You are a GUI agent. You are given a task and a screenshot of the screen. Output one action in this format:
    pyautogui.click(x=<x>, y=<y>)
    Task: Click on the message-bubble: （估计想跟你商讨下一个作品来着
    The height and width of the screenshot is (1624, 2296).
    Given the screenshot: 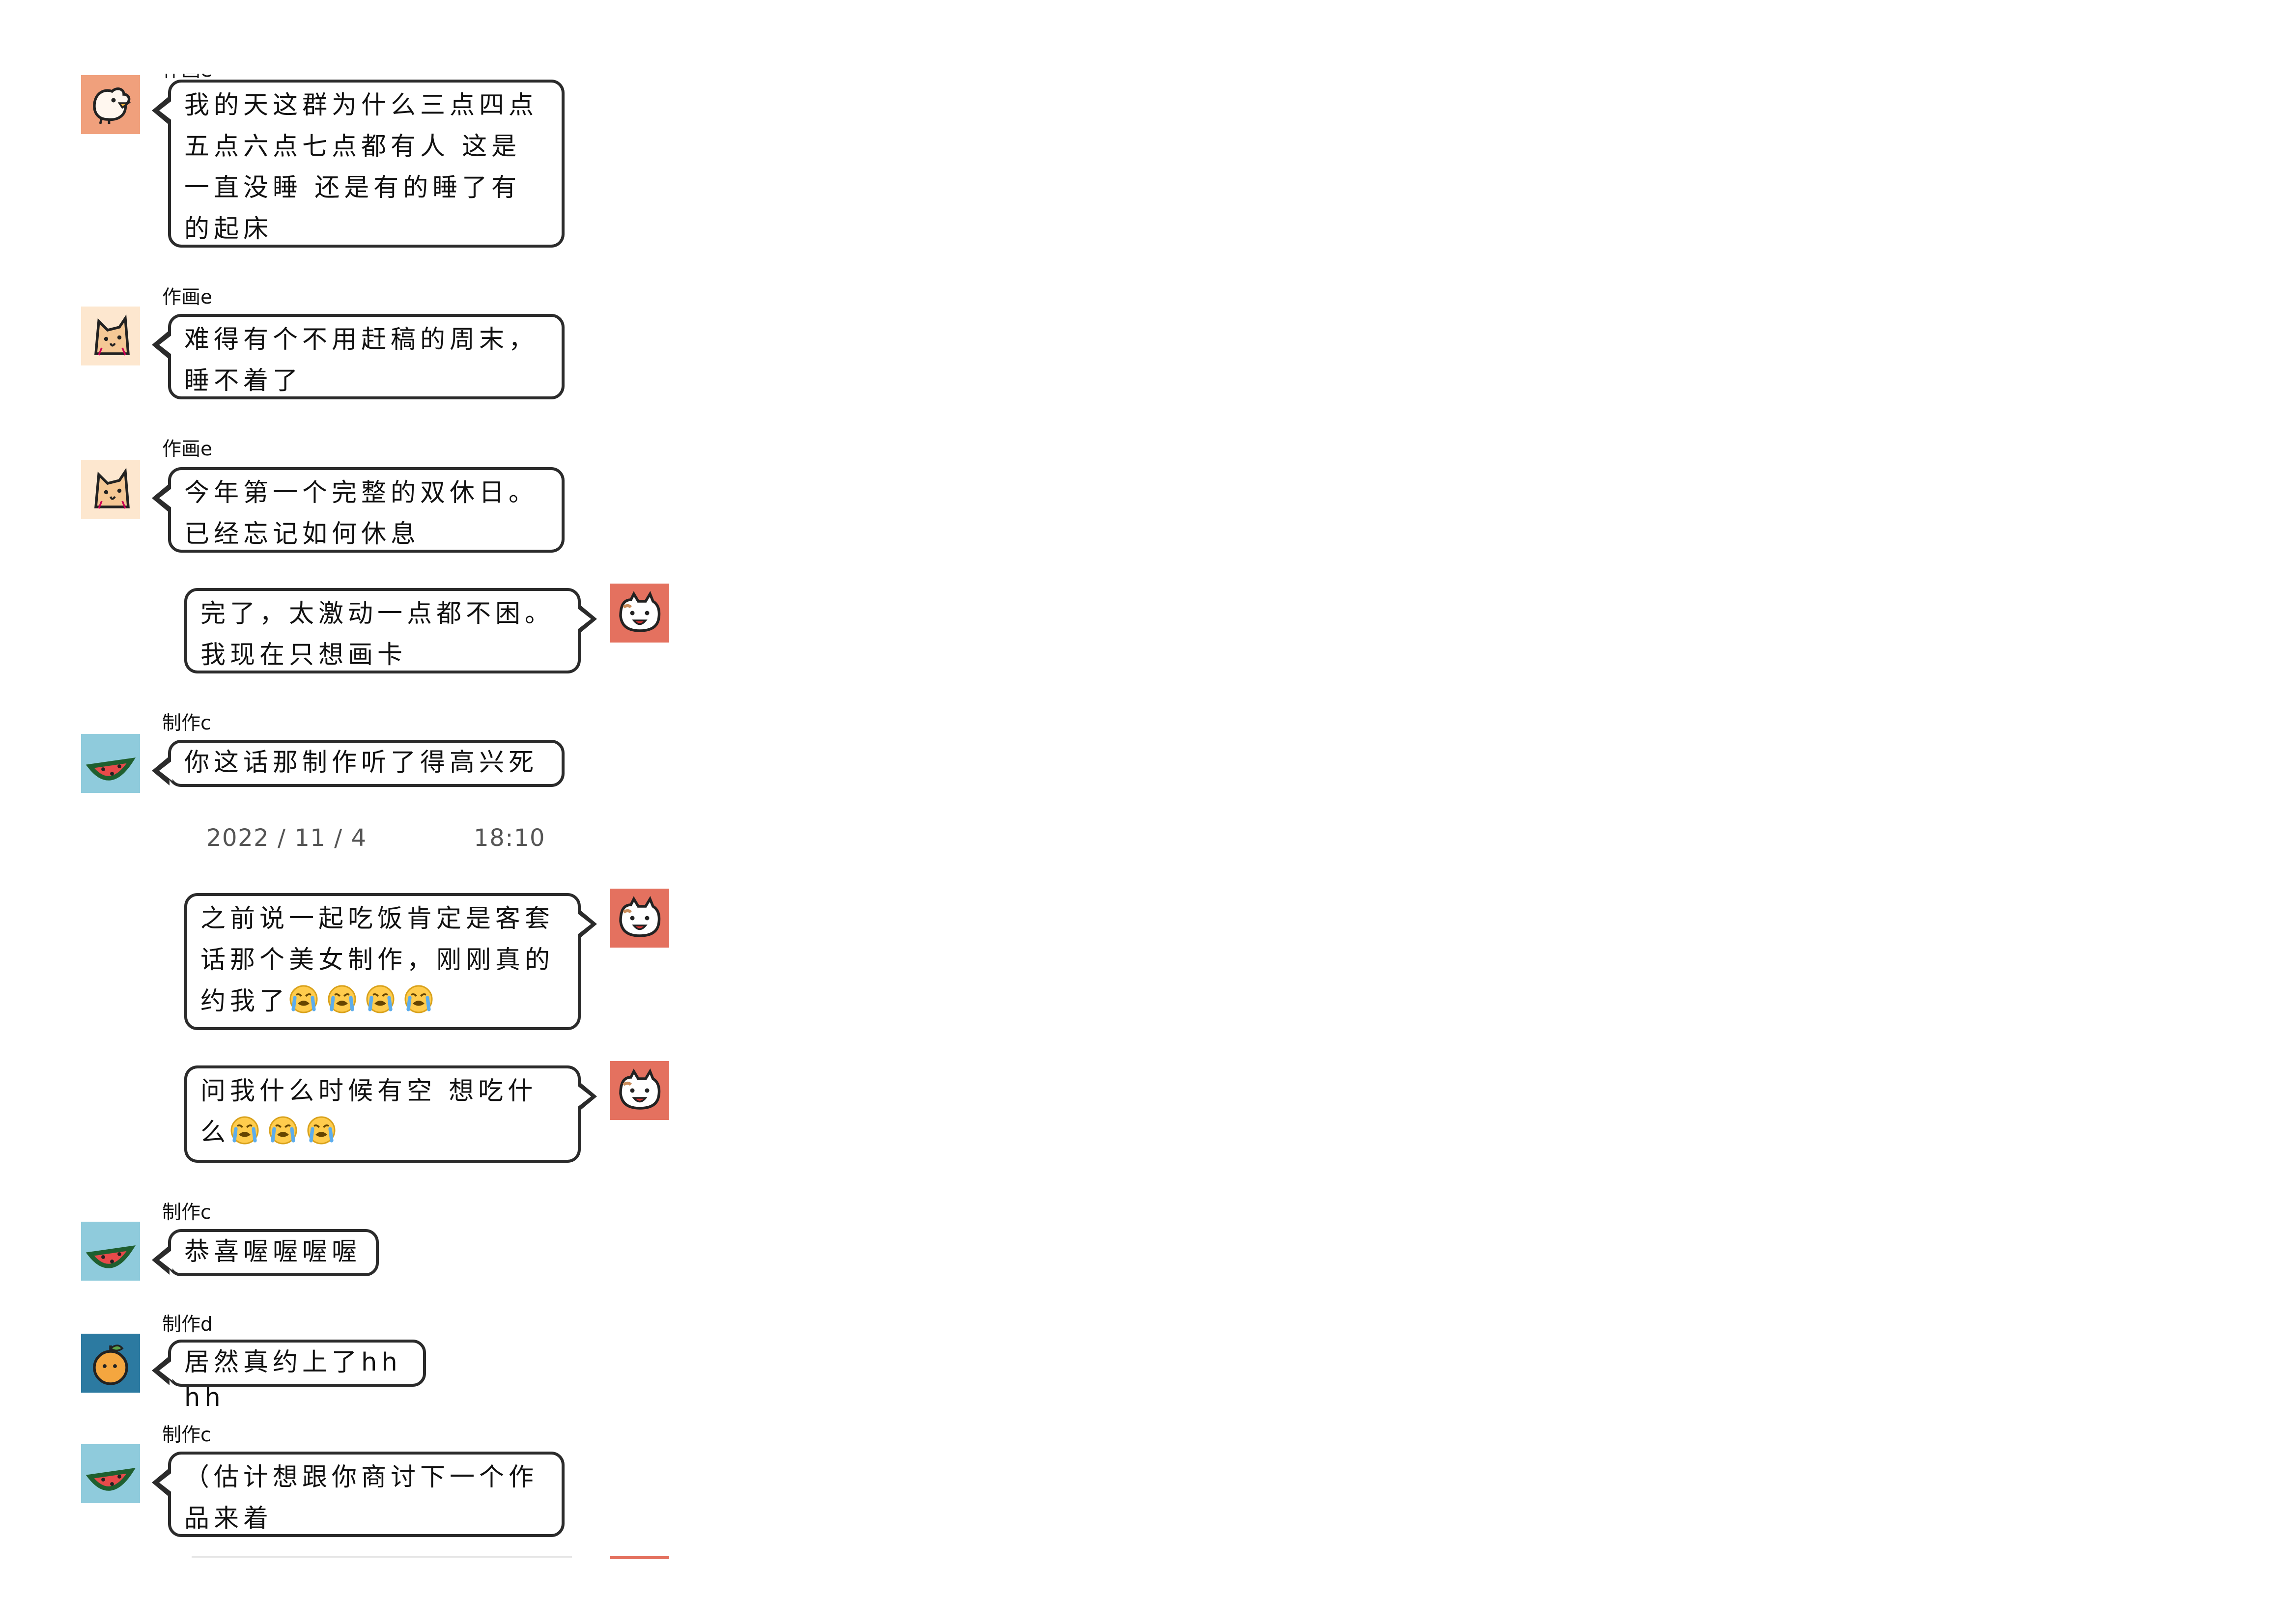 What is the action you would take?
    pyautogui.click(x=358, y=1494)
    